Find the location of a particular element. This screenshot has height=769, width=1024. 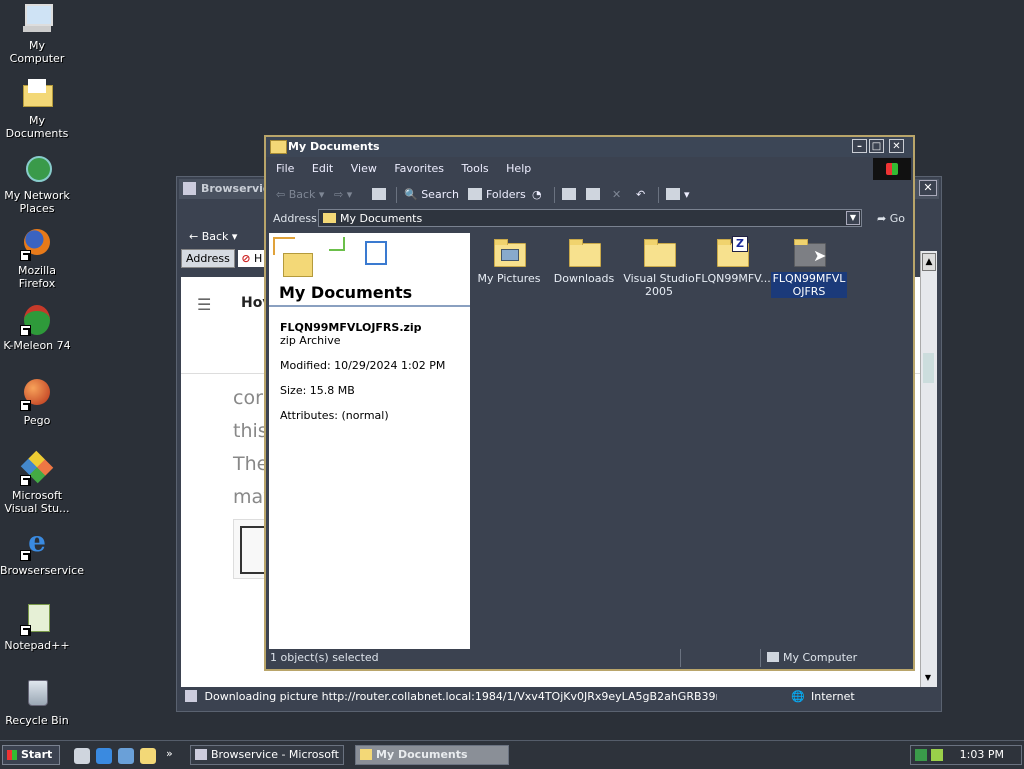

menu-help: Help is located at coordinates (518, 168).